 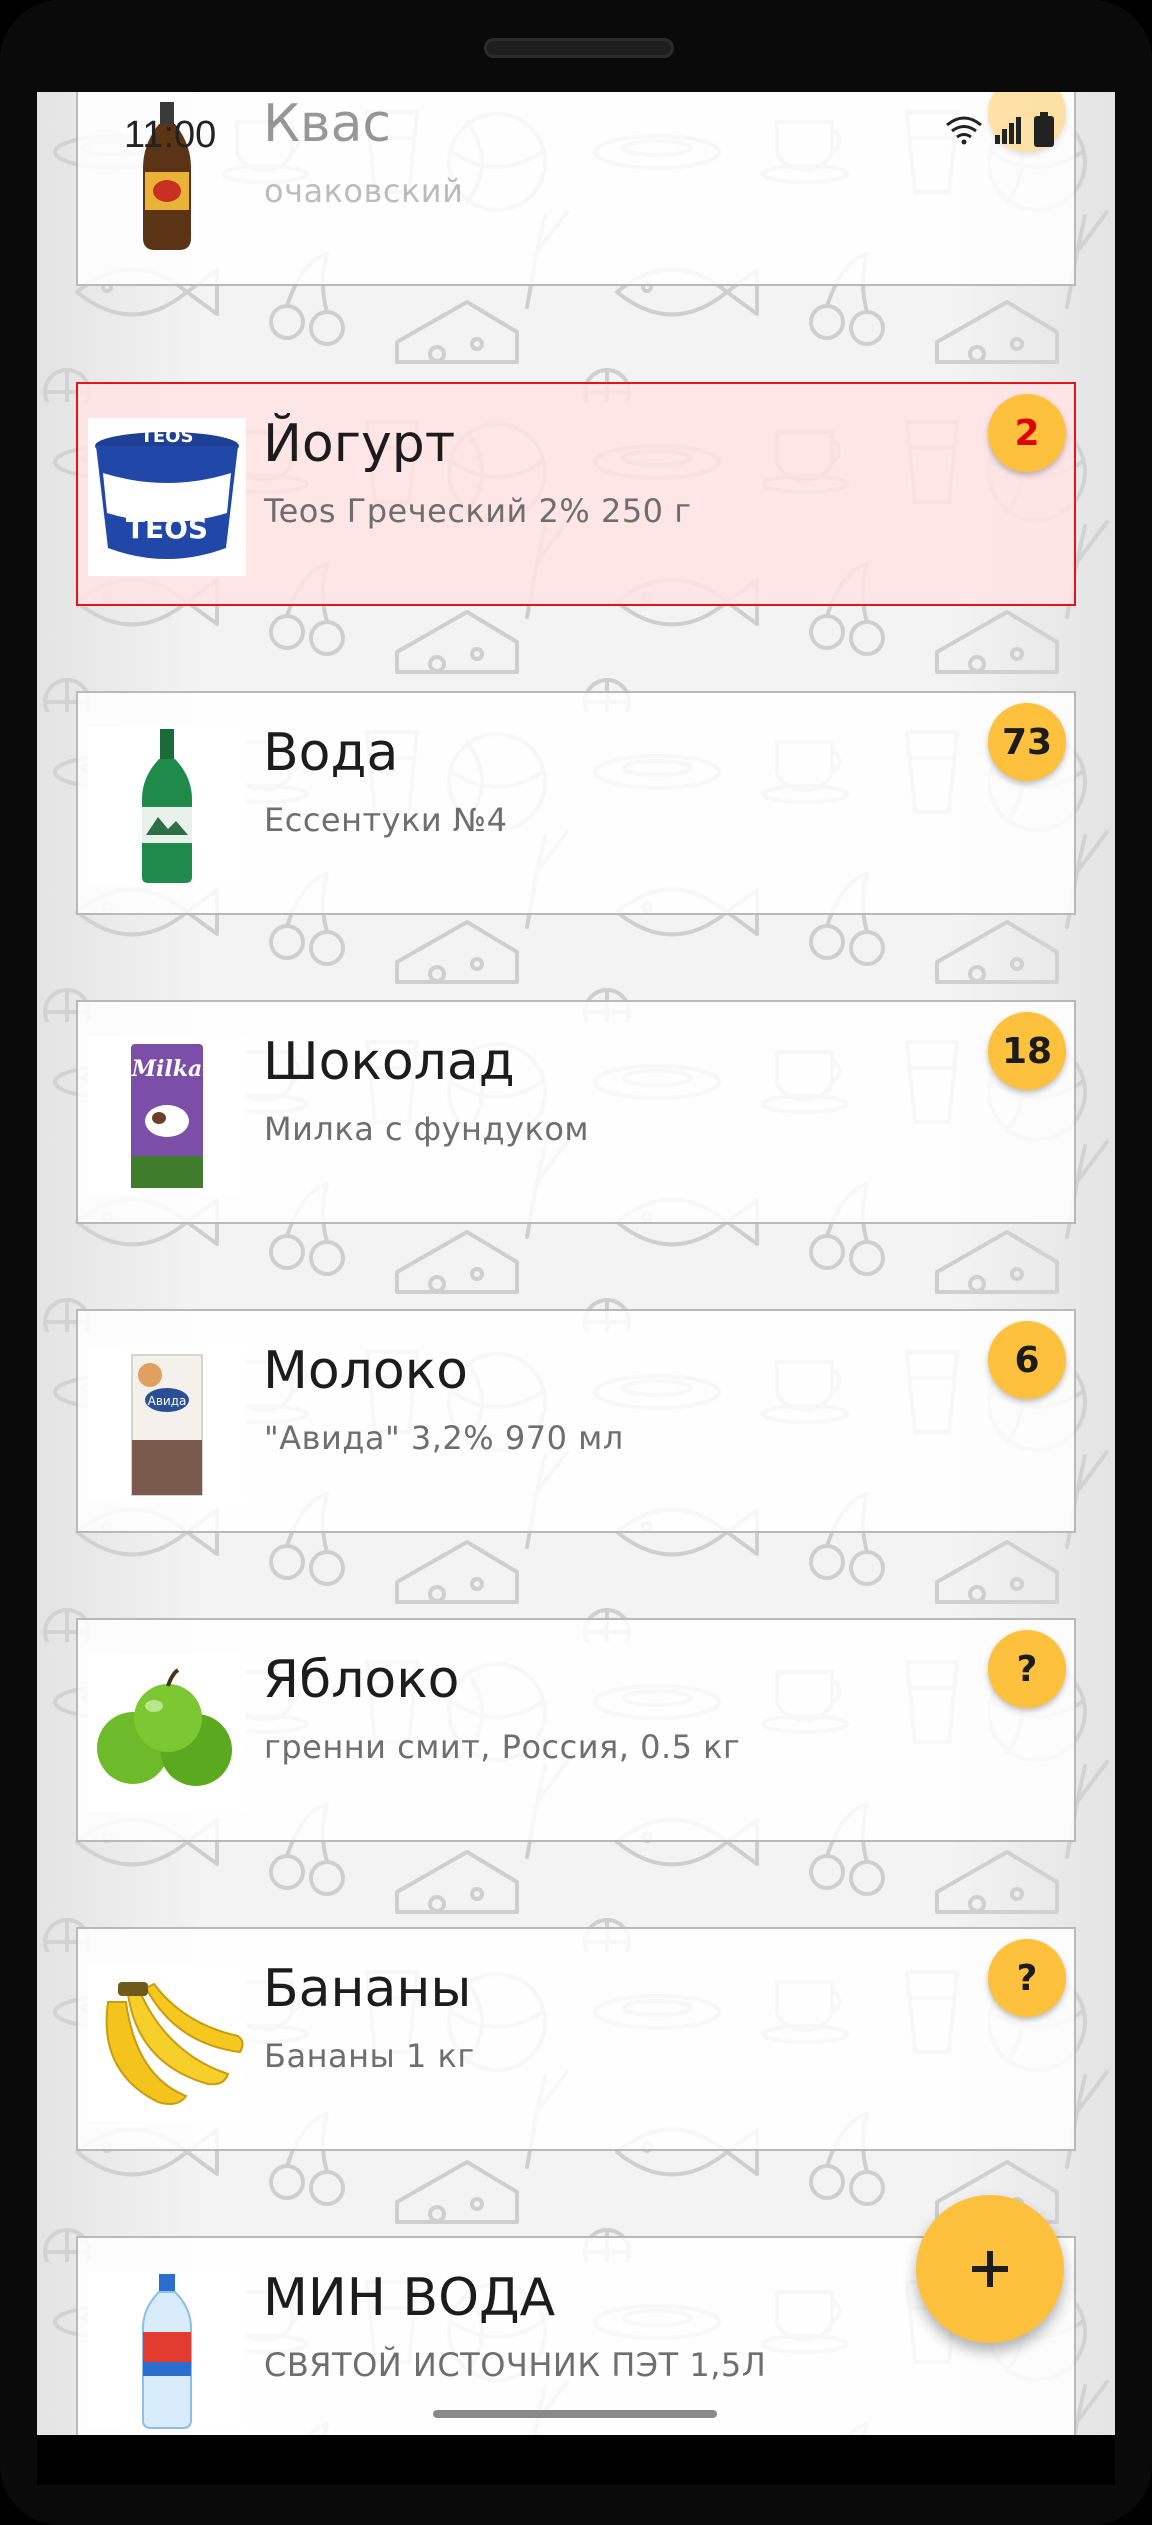 I want to click on chocolate-bar-icon: Milka, so click(x=167, y=1116).